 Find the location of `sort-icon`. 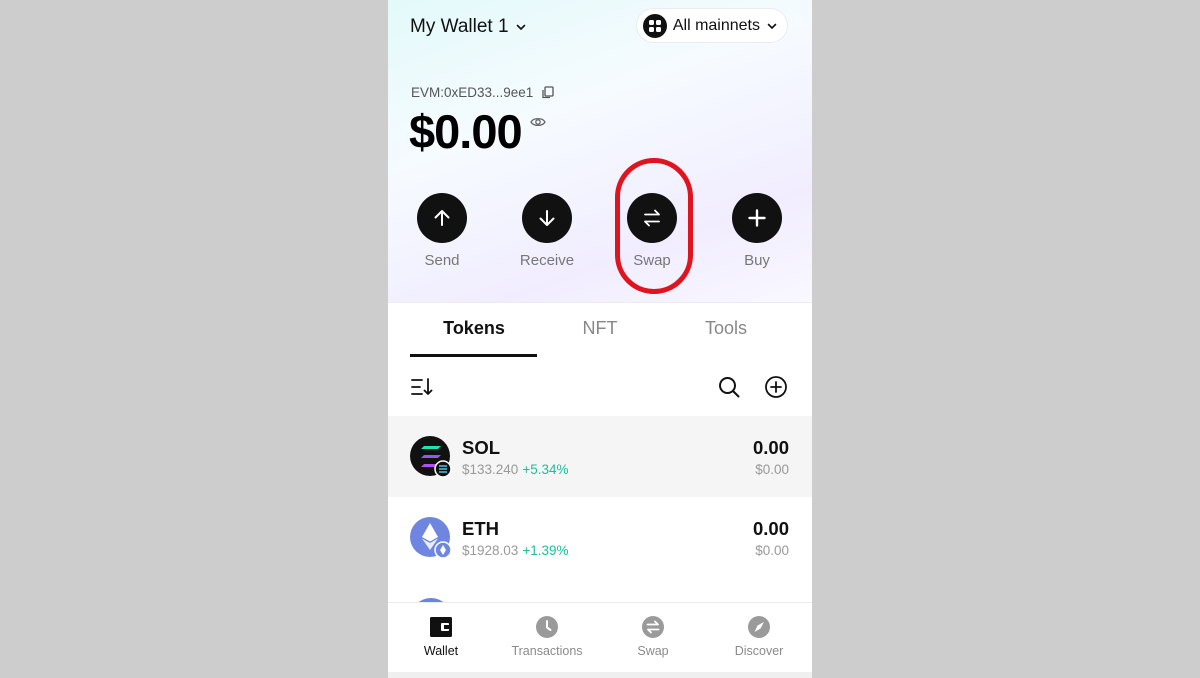

sort-icon is located at coordinates (422, 387).